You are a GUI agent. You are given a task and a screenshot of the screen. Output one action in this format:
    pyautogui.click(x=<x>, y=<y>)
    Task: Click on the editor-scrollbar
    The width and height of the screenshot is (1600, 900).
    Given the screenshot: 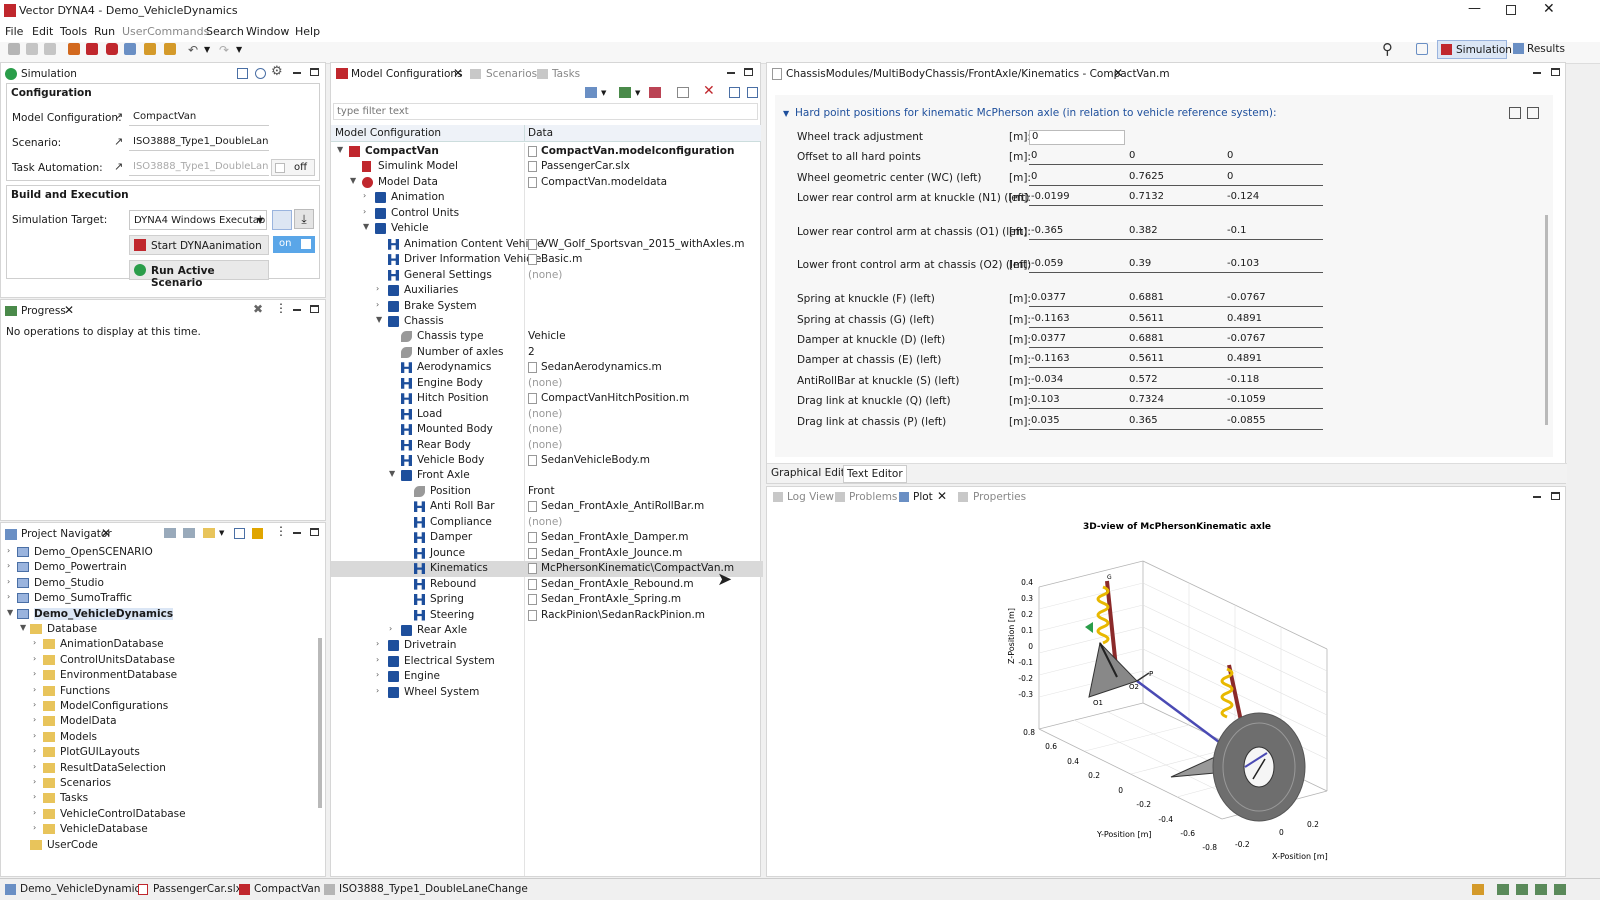 What is the action you would take?
    pyautogui.click(x=1546, y=320)
    